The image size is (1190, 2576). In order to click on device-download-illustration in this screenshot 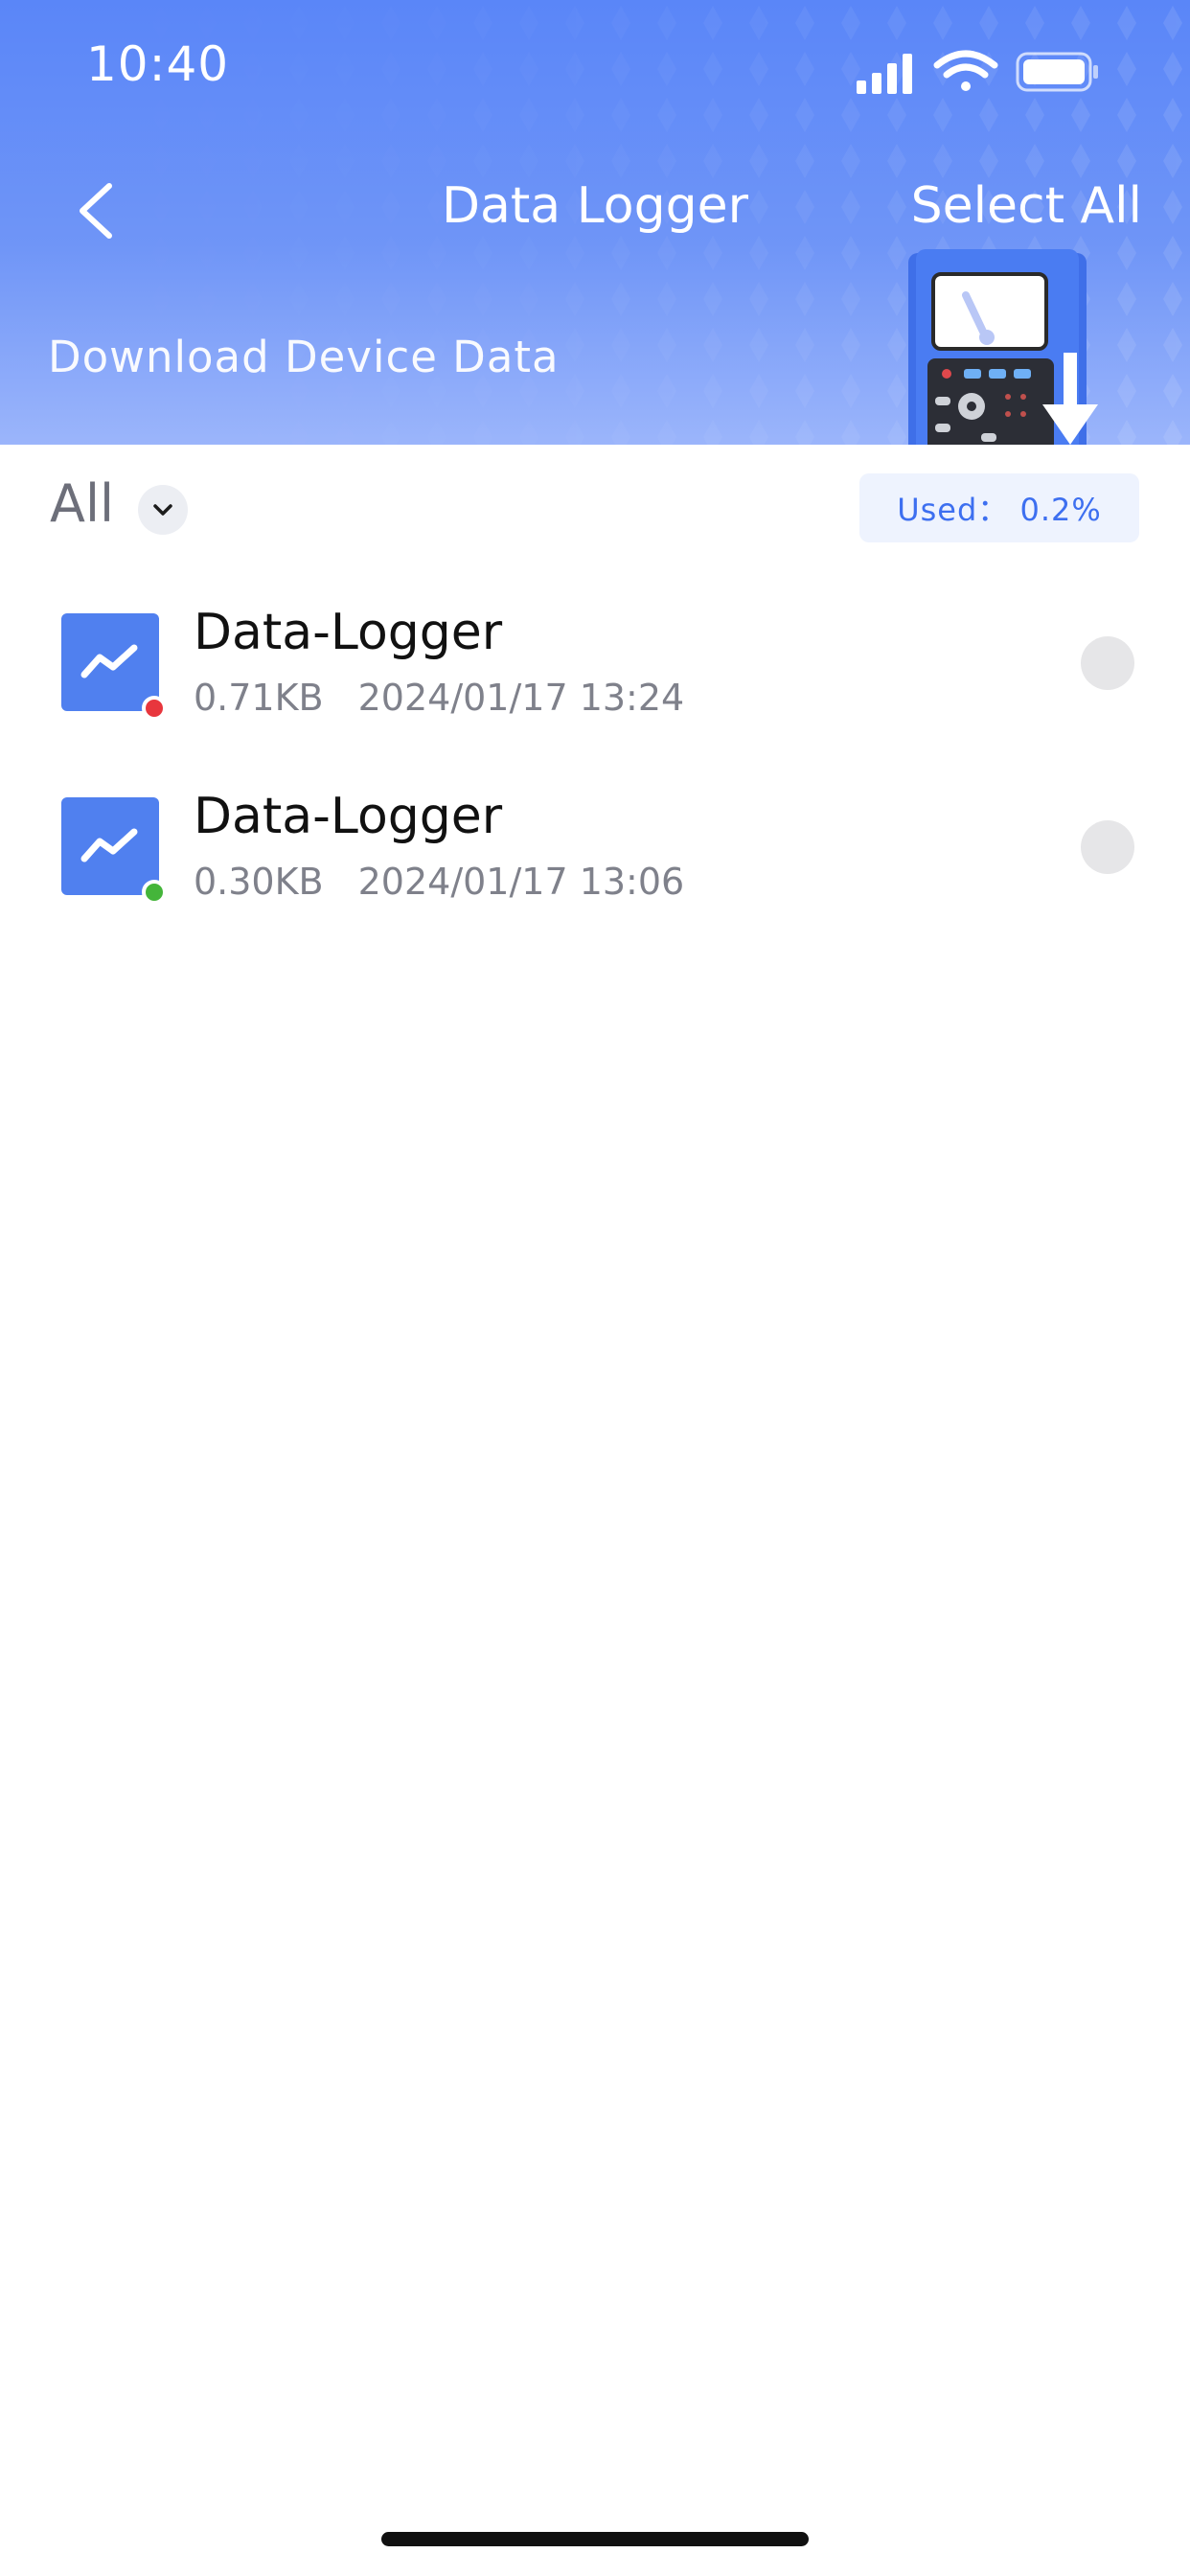, I will do `click(1003, 347)`.